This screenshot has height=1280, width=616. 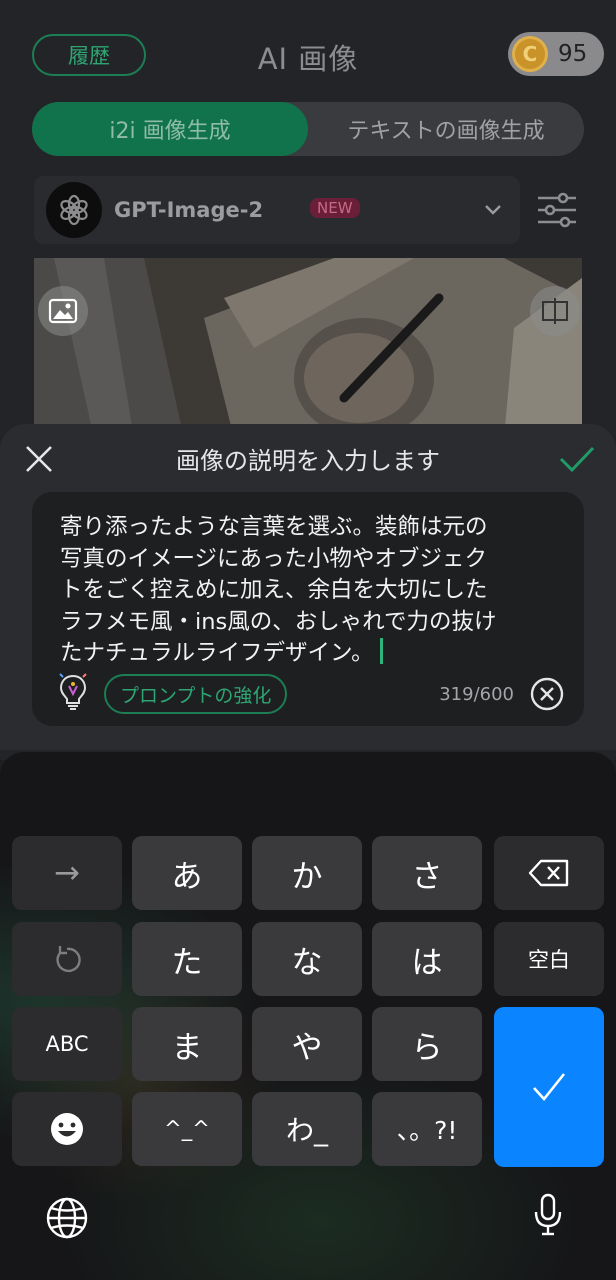 I want to click on source-image, so click(x=308, y=348).